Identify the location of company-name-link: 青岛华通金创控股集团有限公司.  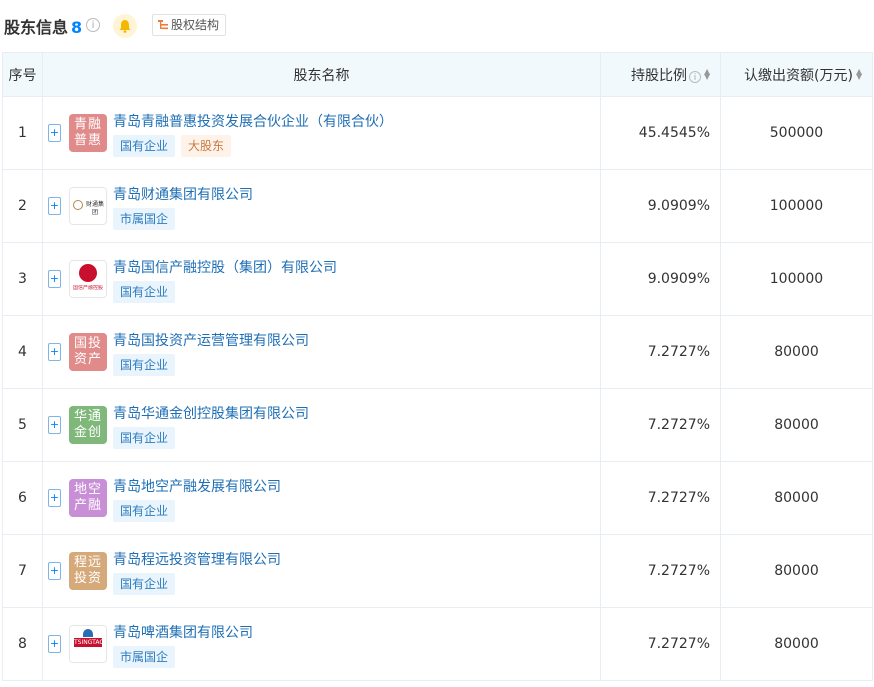
(211, 413).